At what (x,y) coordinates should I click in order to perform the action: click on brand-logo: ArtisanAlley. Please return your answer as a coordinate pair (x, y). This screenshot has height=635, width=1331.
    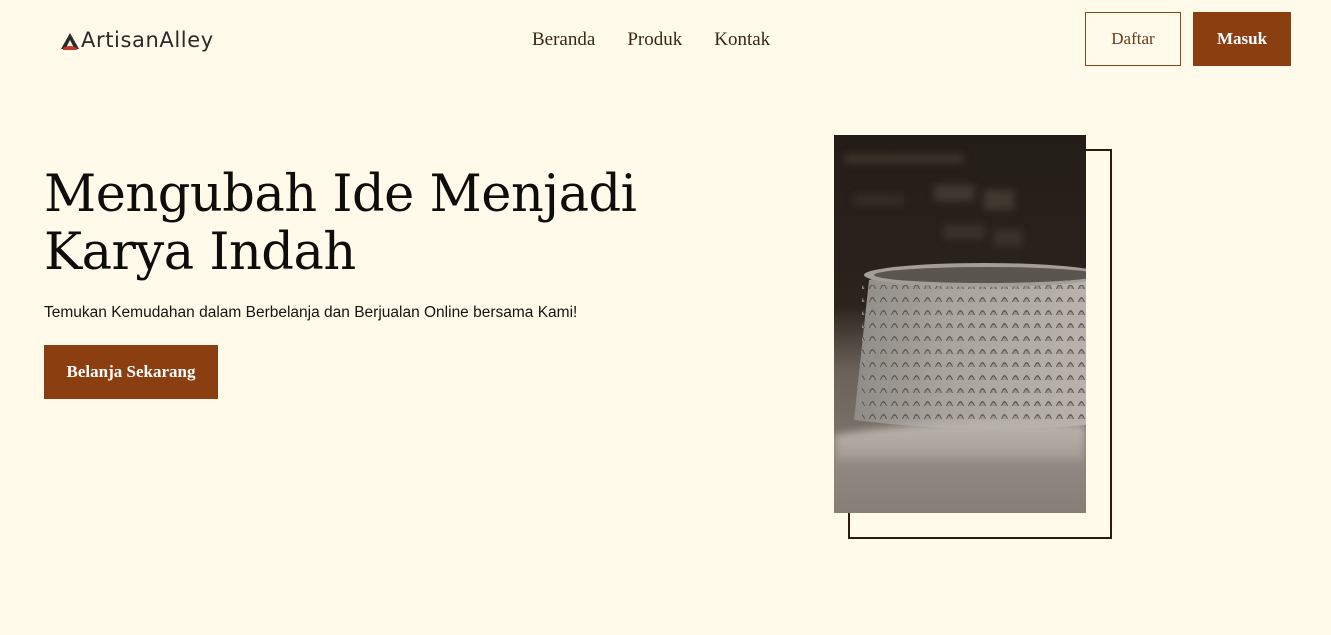
    Looking at the image, I should click on (137, 40).